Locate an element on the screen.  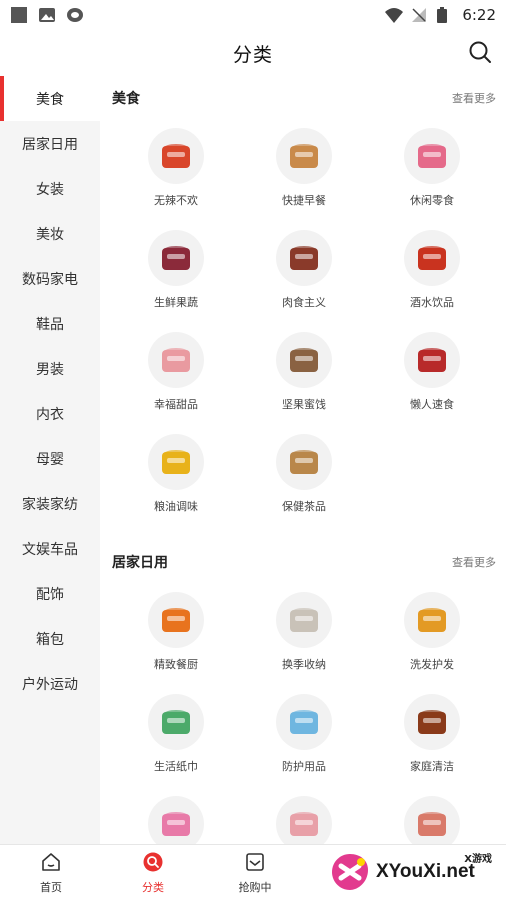
watermark-logo is located at coordinates (350, 872).